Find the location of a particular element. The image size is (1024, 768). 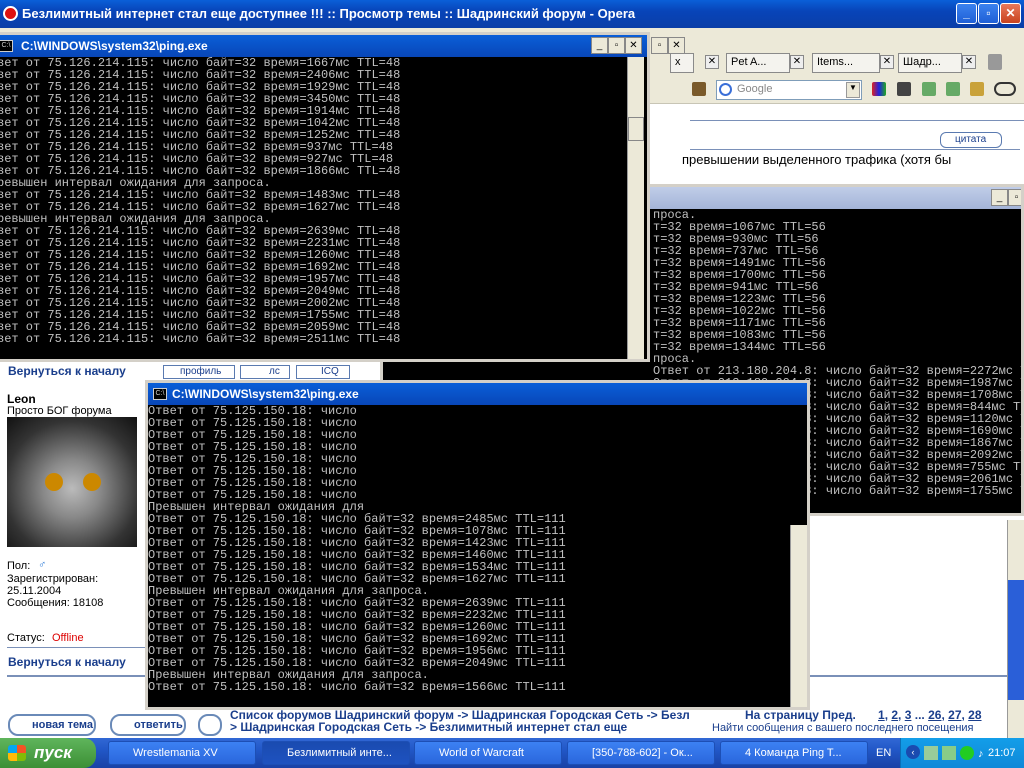

quote-label: цитата is located at coordinates (971, 139).